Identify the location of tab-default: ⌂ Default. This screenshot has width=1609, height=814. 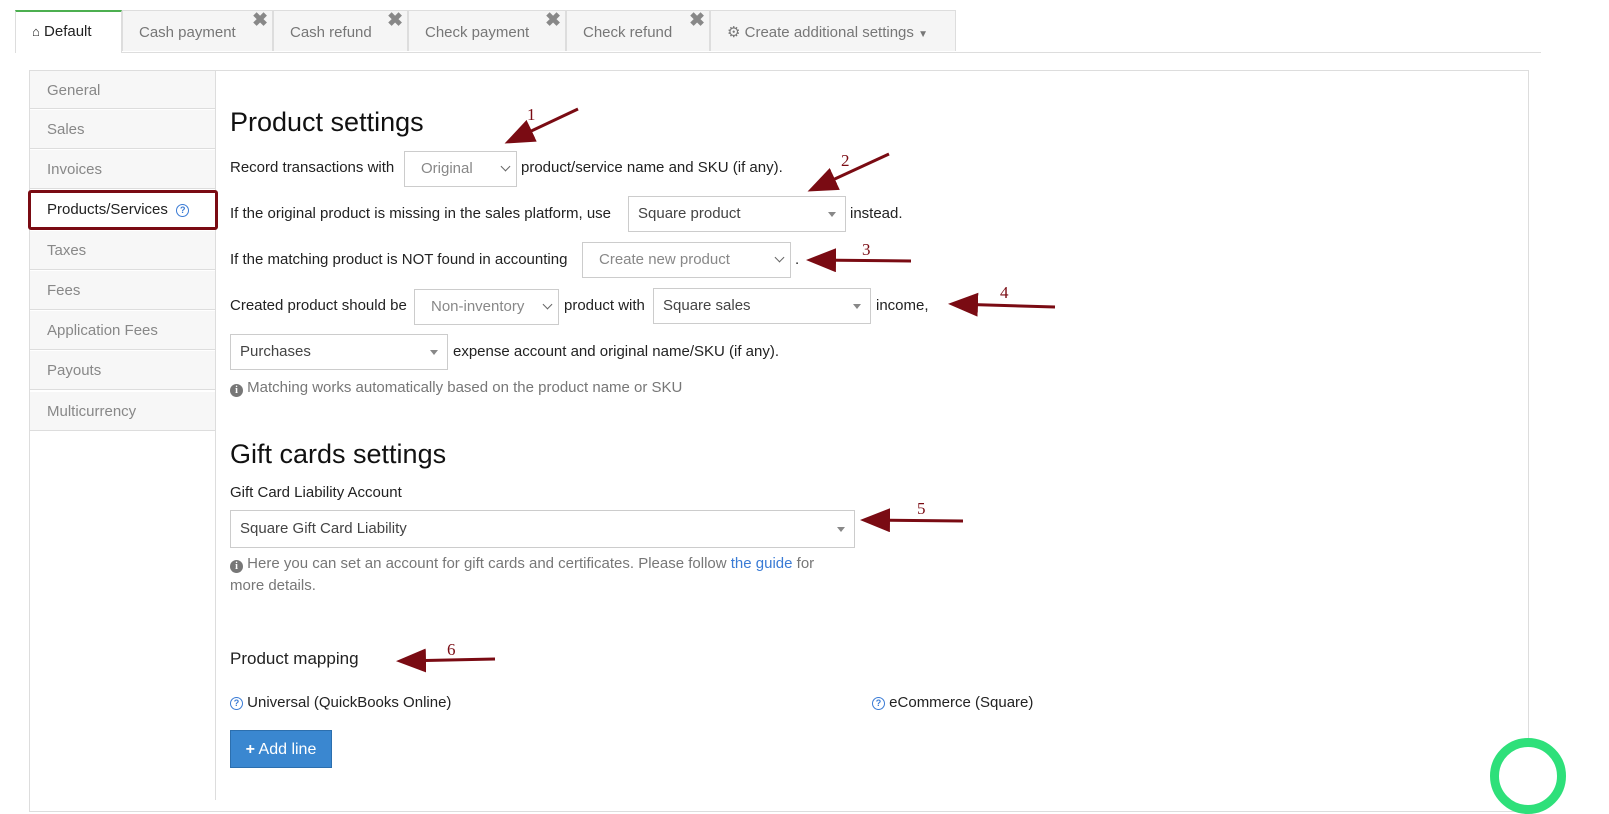
(68, 31).